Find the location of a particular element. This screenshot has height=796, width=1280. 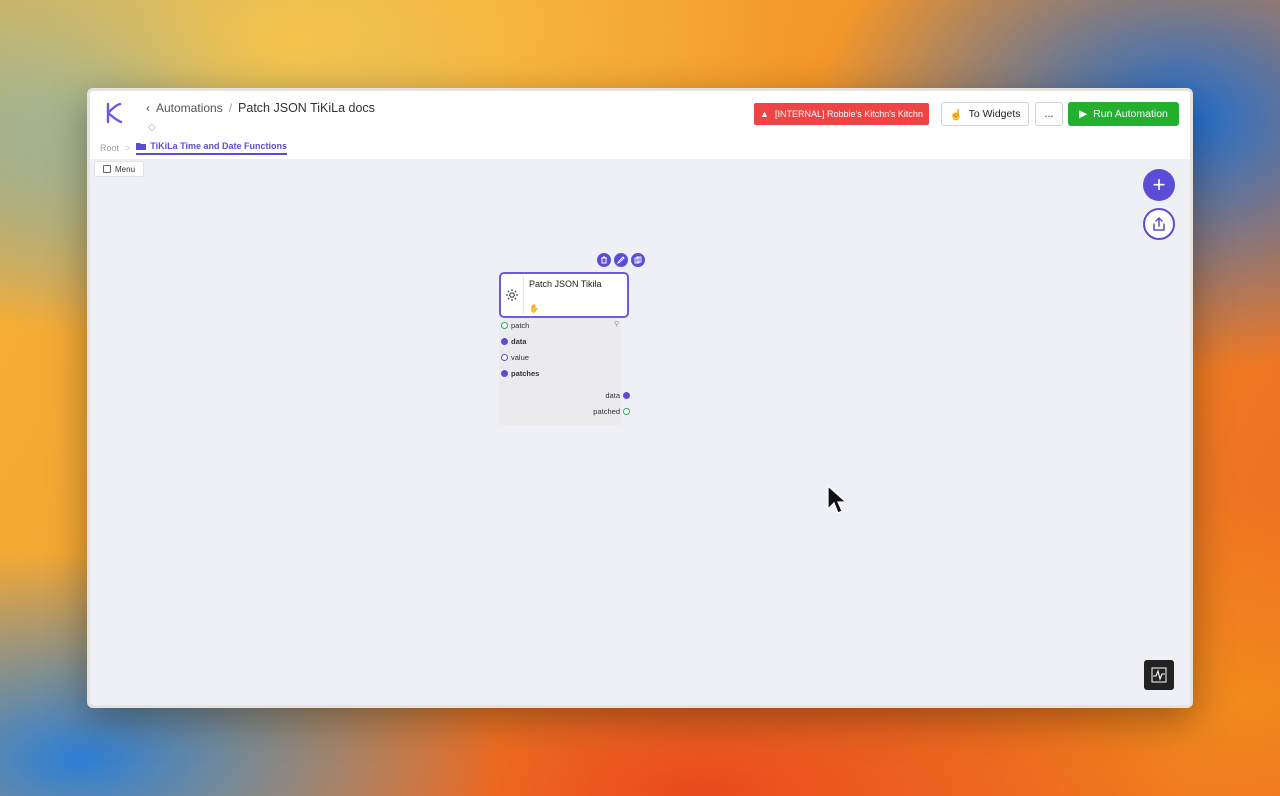

menu-icon is located at coordinates (107, 169).